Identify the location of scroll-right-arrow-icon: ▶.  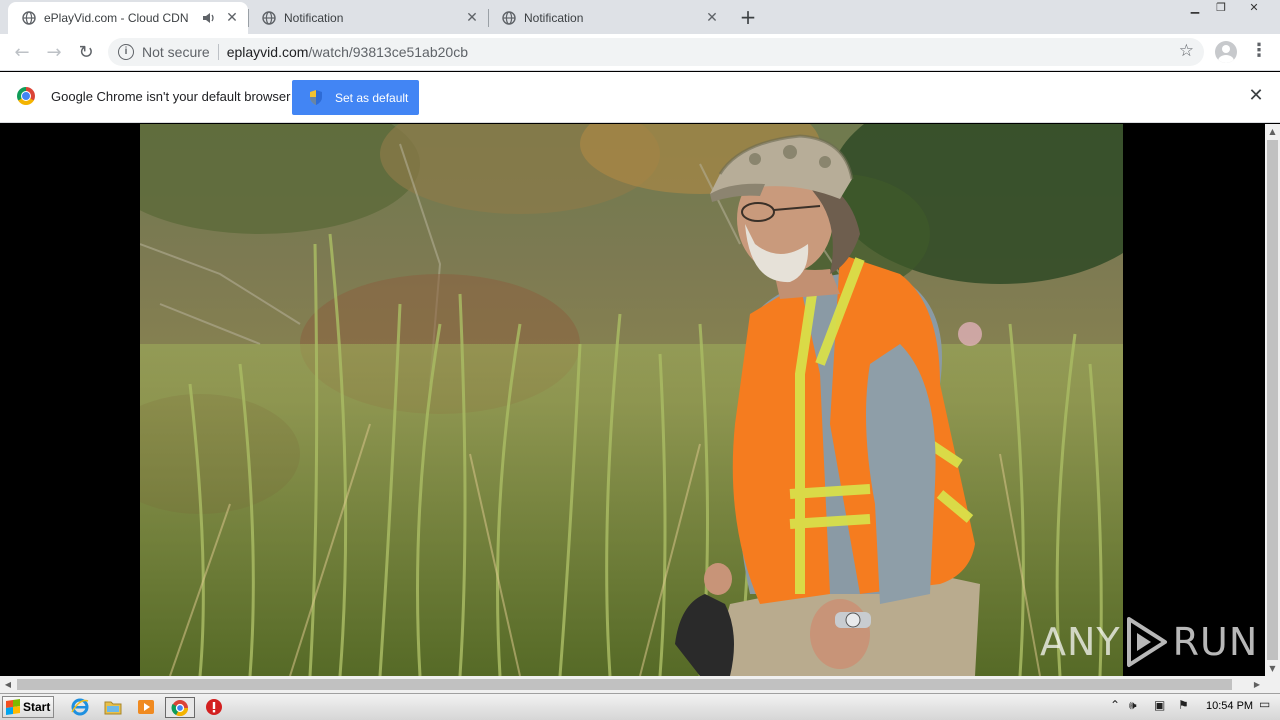
(1257, 684).